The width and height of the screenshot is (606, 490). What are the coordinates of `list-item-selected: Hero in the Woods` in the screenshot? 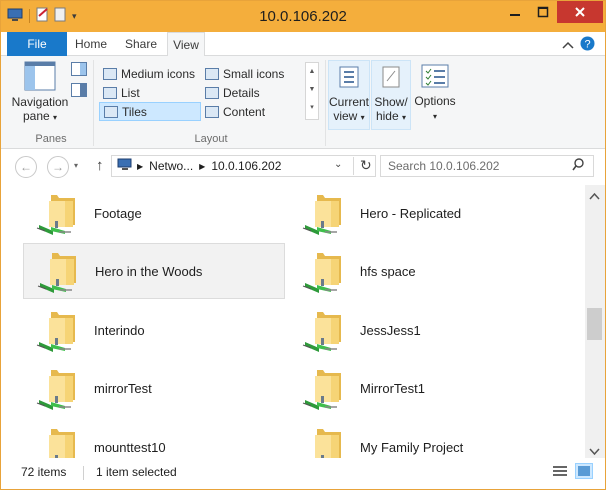 It's located at (154, 271).